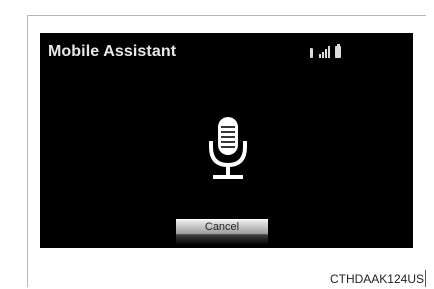 This screenshot has height=289, width=434. What do you see at coordinates (222, 240) in the screenshot?
I see `cancel-button-reflection` at bounding box center [222, 240].